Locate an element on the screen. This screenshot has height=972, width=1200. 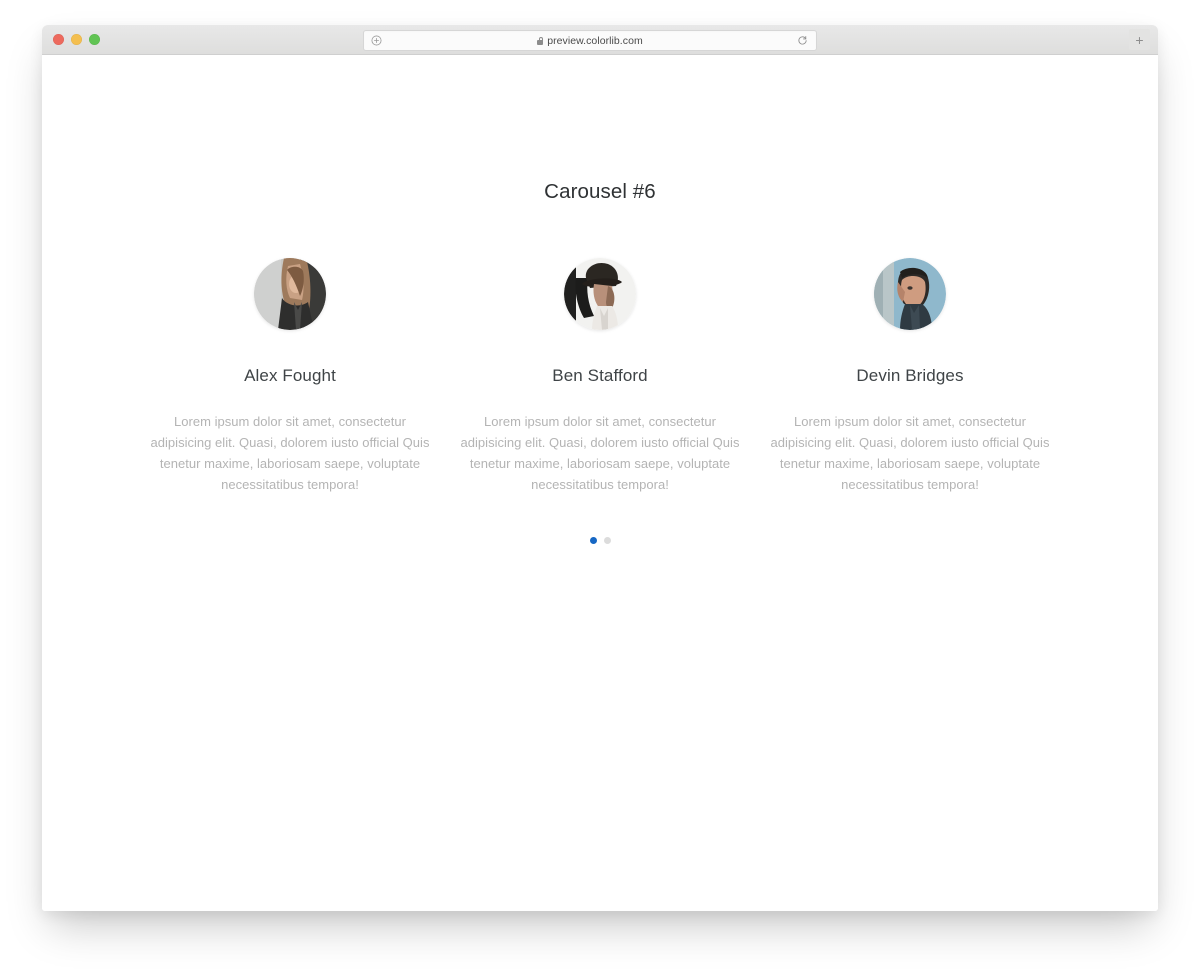
browser-chrome: preview.colorlib.com + is located at coordinates (600, 40).